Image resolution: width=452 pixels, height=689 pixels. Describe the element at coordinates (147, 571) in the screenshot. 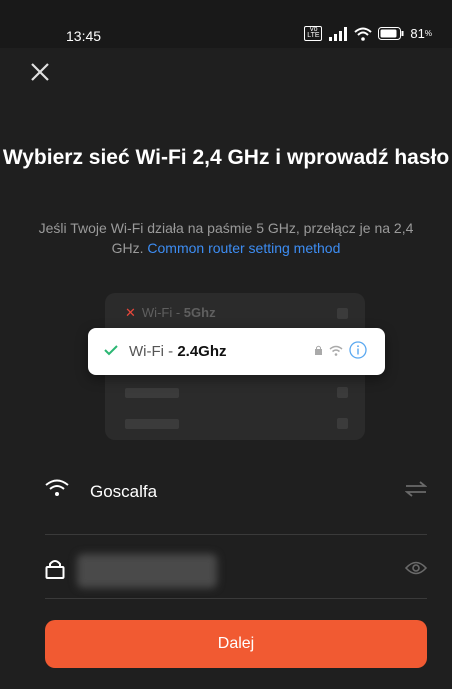

I see `password-value-obscured` at that location.